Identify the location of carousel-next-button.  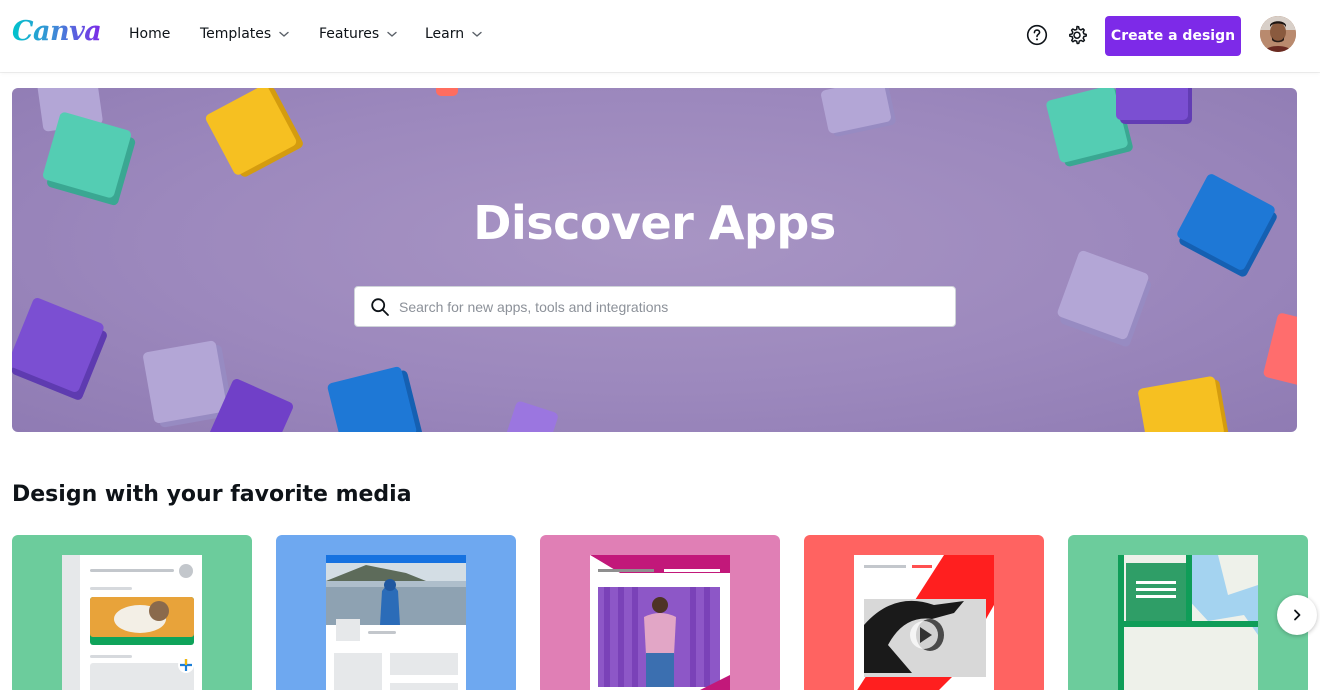
(1297, 615).